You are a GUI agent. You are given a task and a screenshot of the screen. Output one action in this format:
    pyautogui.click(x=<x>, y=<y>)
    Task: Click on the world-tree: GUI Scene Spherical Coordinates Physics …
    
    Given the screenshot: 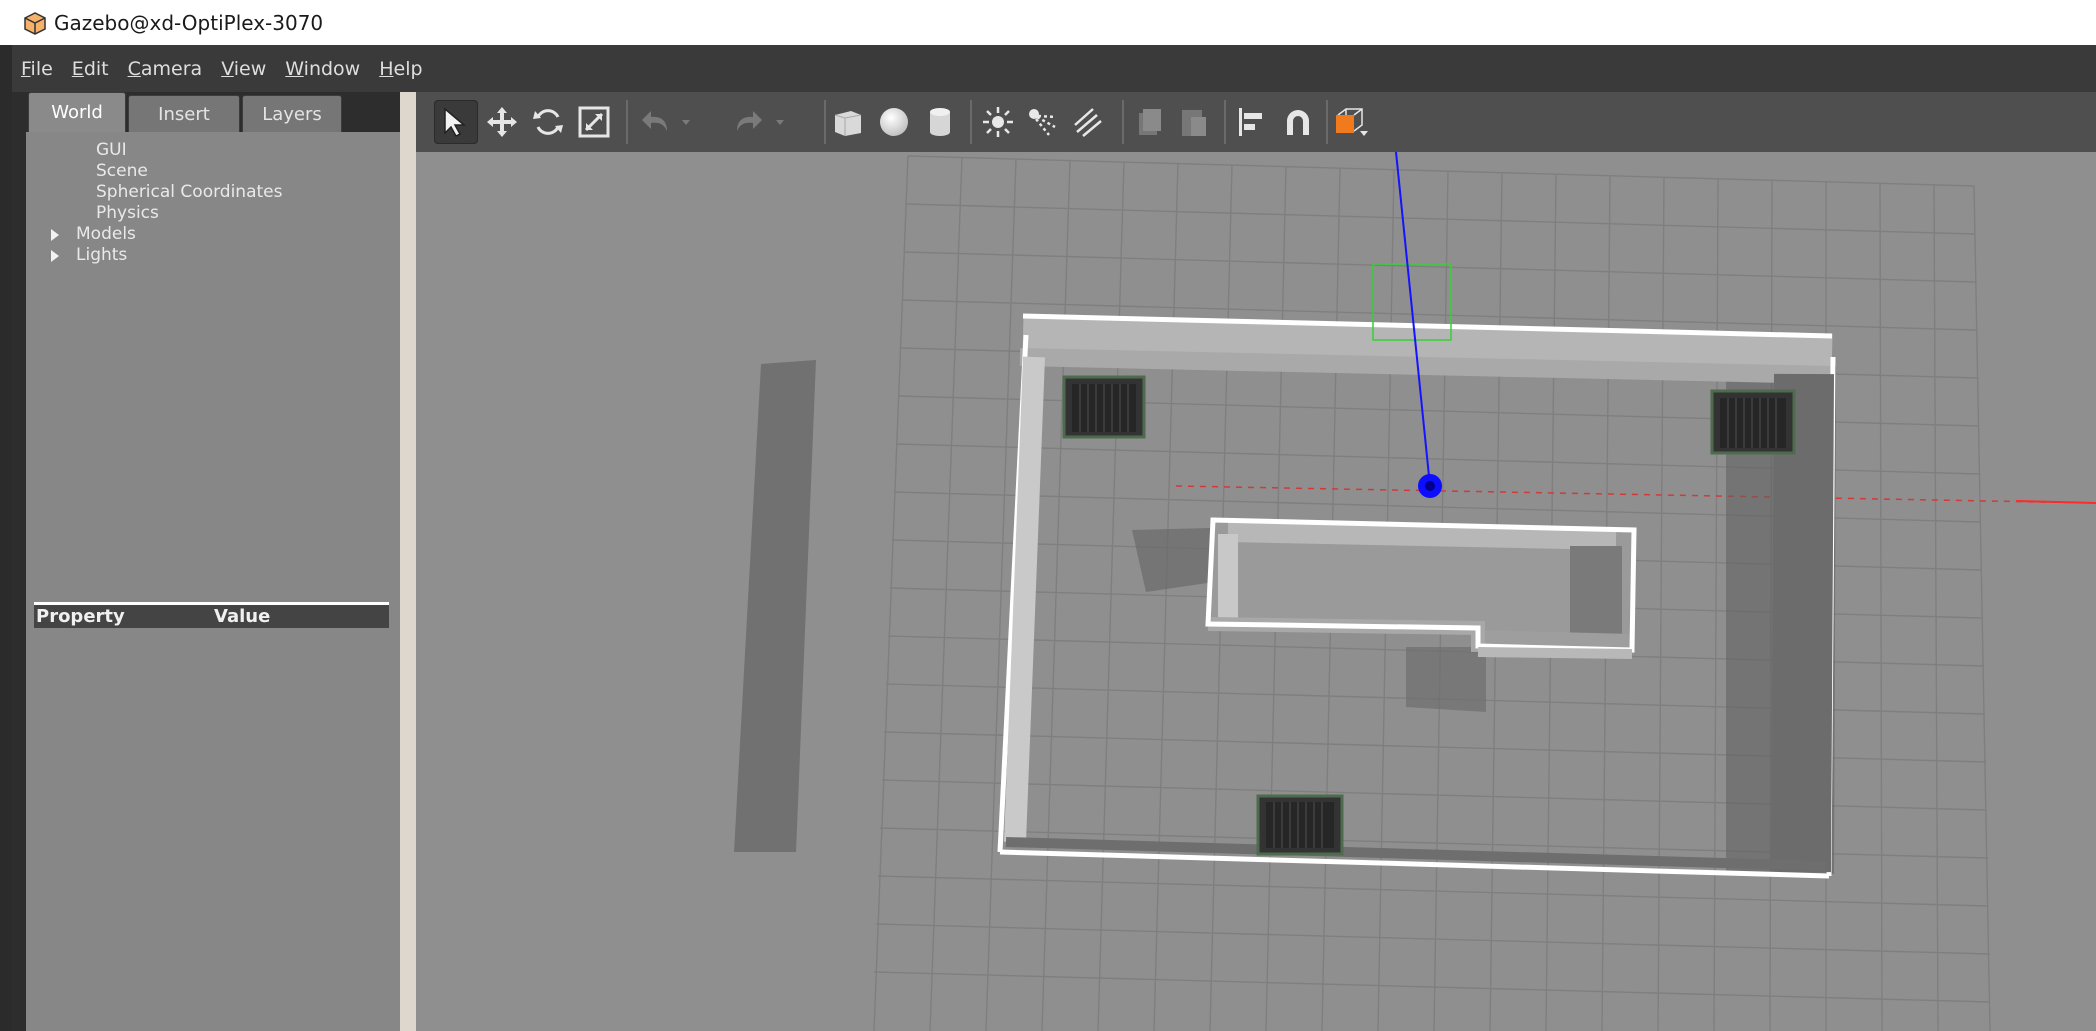 What is the action you would take?
    pyautogui.click(x=161, y=203)
    